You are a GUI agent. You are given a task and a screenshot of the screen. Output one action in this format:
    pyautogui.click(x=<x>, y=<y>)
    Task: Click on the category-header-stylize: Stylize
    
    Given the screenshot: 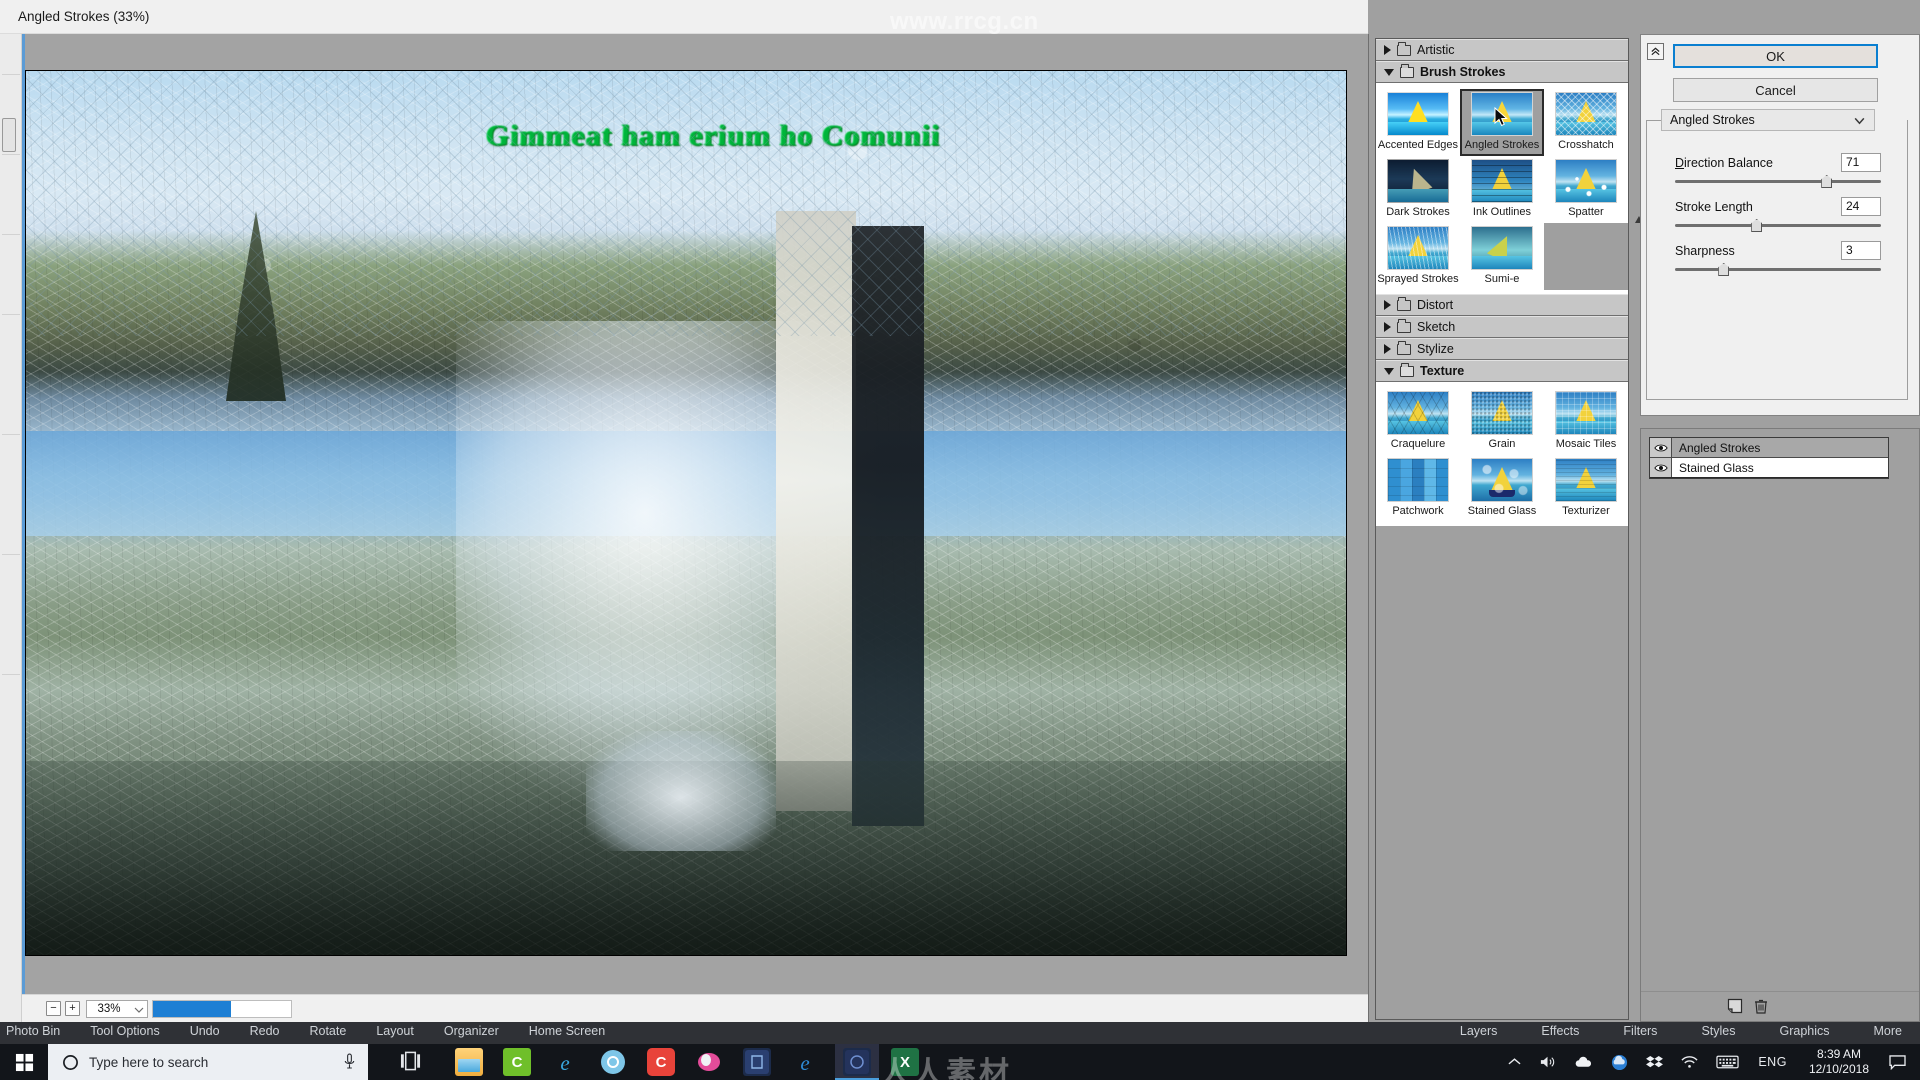 What is the action you would take?
    pyautogui.click(x=1502, y=349)
    